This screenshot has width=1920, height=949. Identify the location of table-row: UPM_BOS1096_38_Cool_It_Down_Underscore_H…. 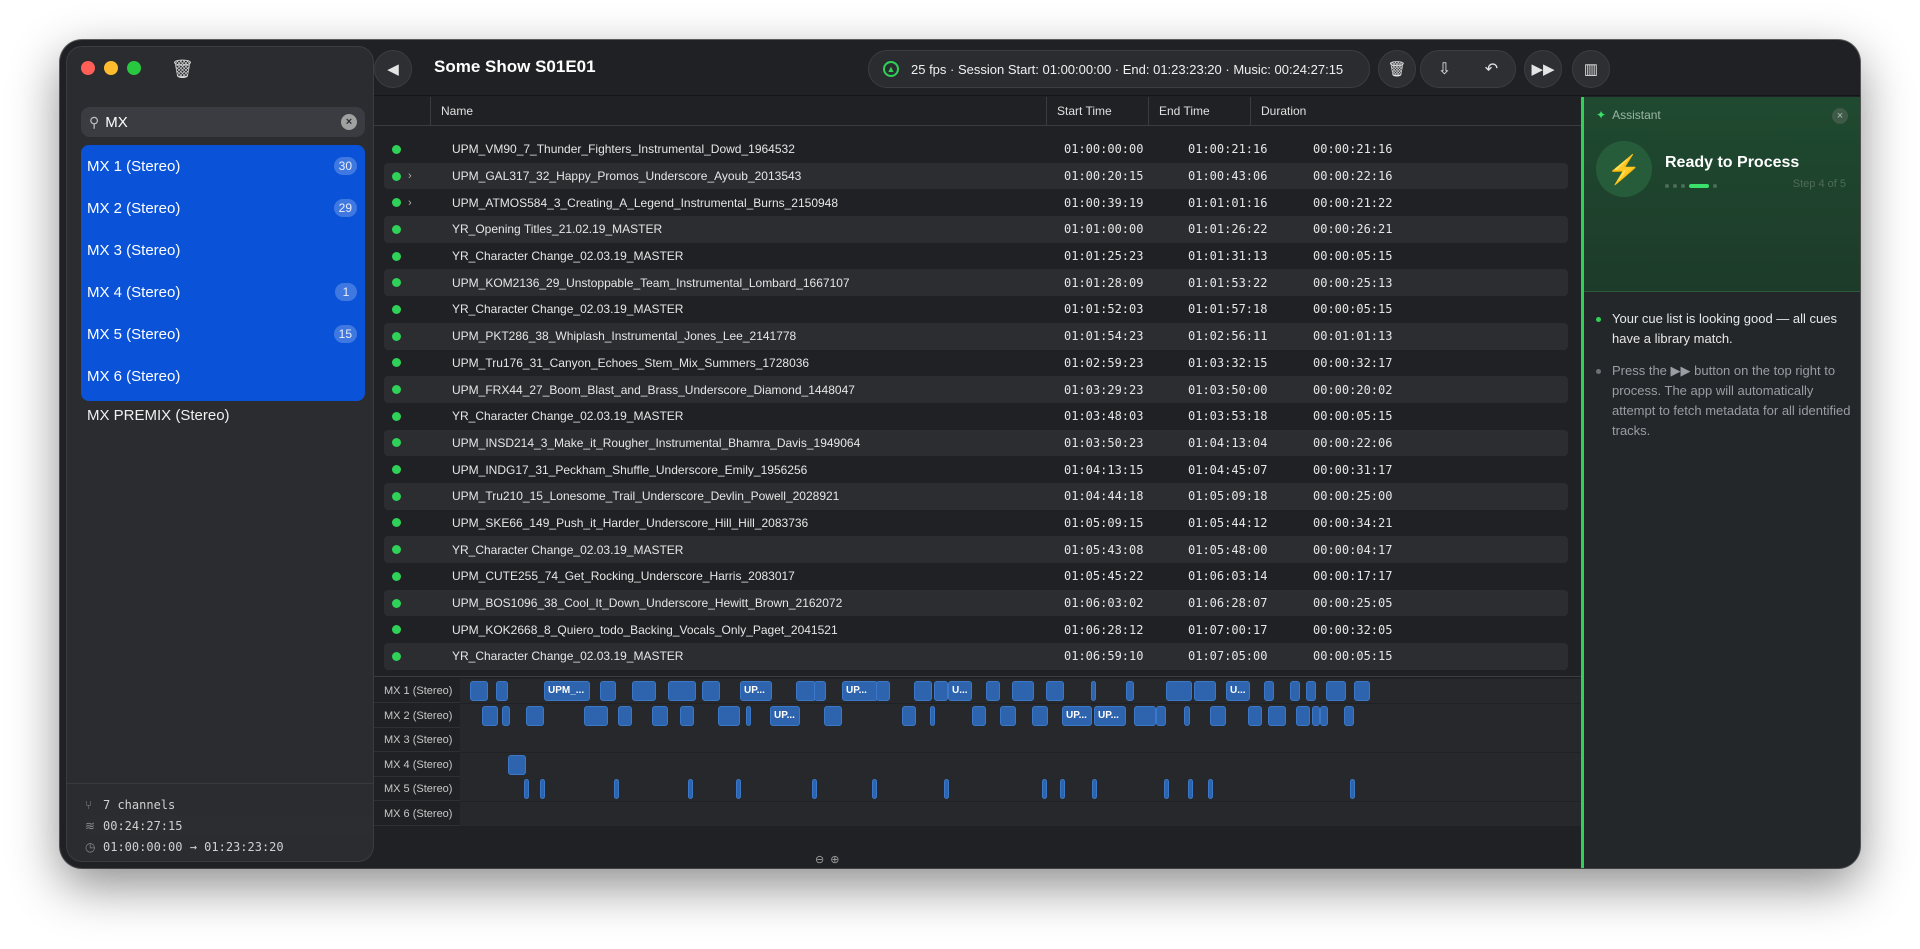
(976, 603).